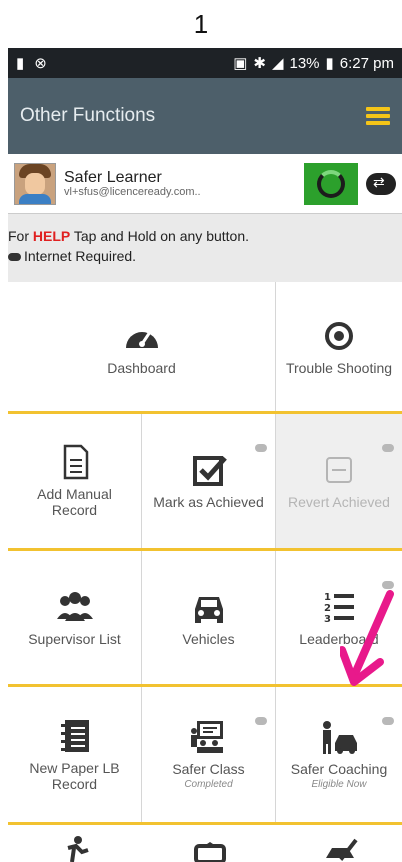  Describe the element at coordinates (74, 502) in the screenshot. I see `add-manual-record-label: Add Manual Record` at that location.